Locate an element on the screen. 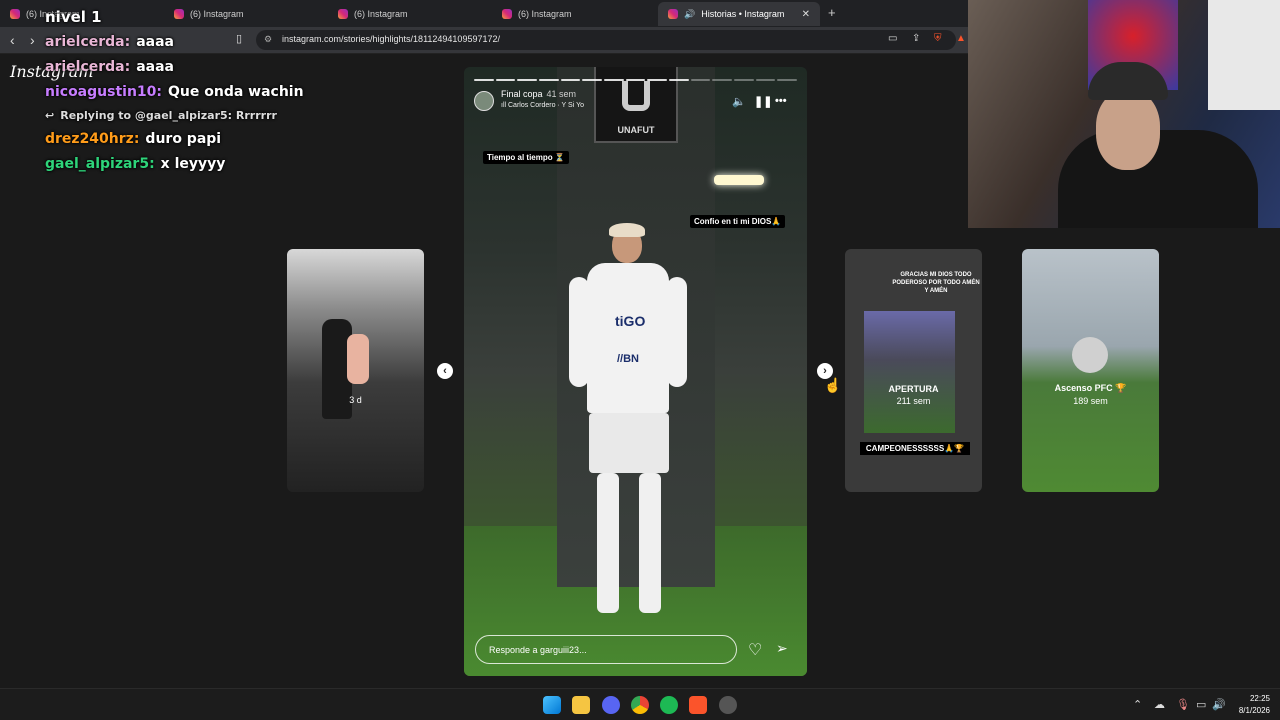  reply-arrow-icon: ↩ is located at coordinates (50, 115).